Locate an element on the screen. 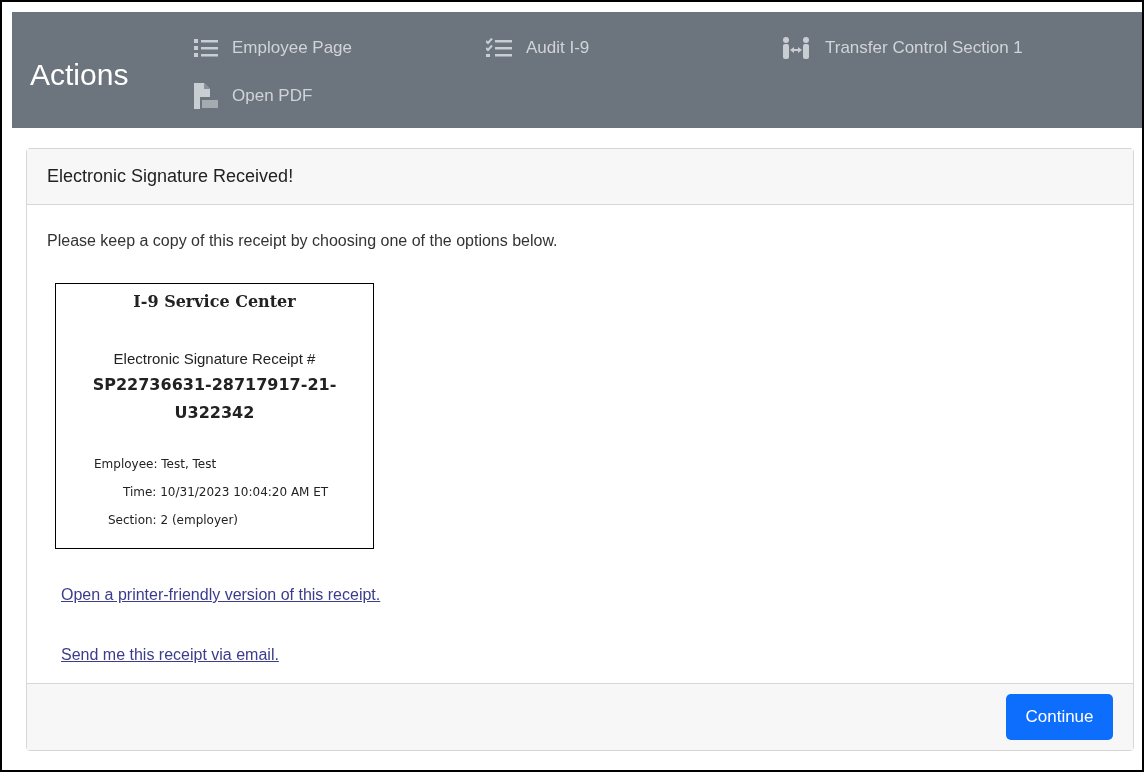  header-title: Actions is located at coordinates (79, 75).